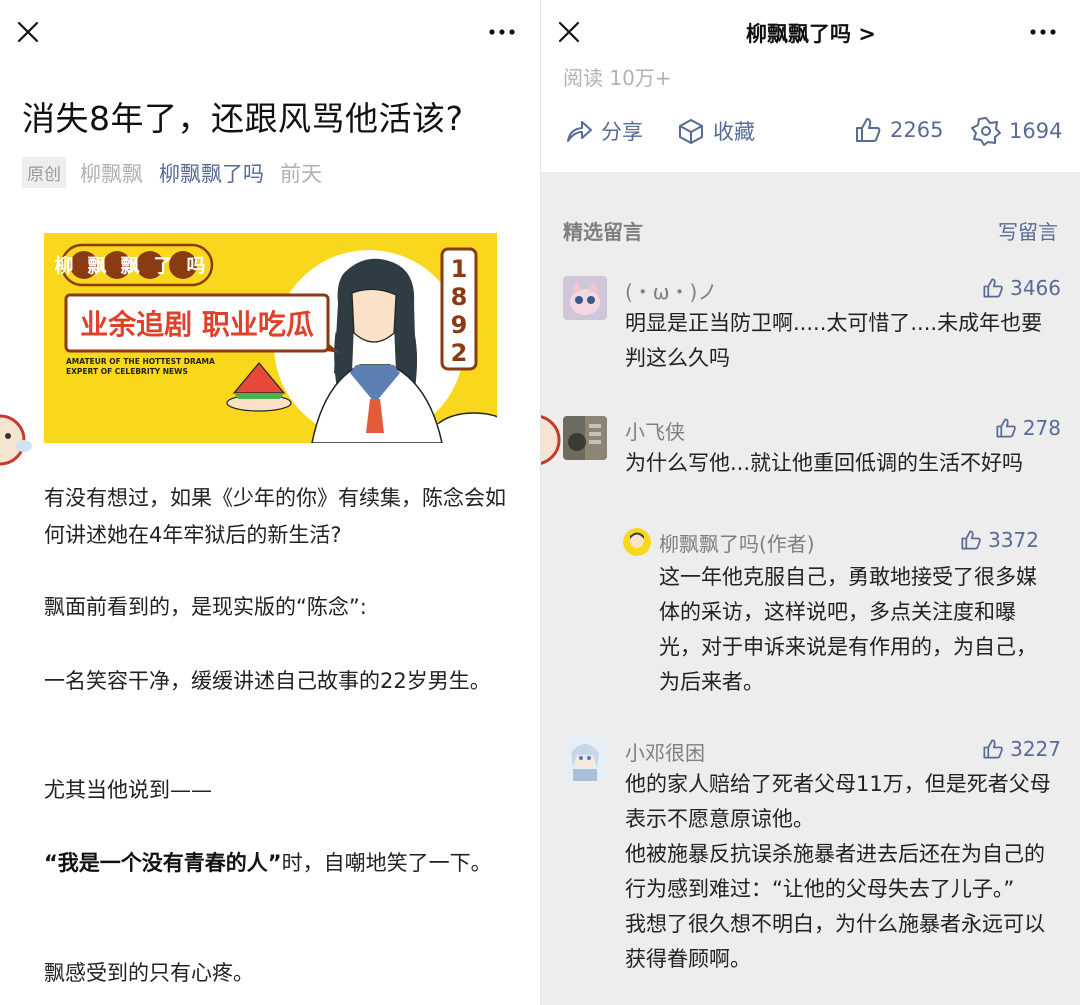 This screenshot has width=1080, height=1005. I want to click on article-meta: 原创 柳飘飘 柳飘飘了吗 前天, so click(172, 172).